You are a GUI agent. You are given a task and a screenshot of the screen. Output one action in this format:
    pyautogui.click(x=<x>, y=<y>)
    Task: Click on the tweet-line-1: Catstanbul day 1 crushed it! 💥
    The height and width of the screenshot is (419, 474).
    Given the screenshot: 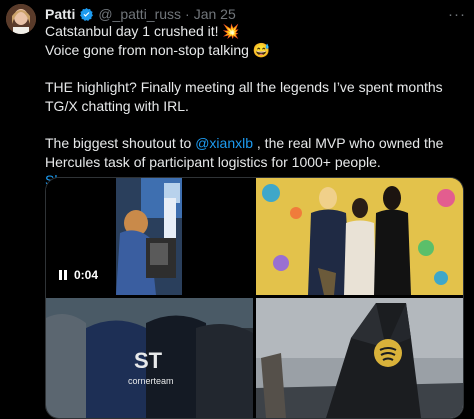 What is the action you would take?
    pyautogui.click(x=142, y=31)
    